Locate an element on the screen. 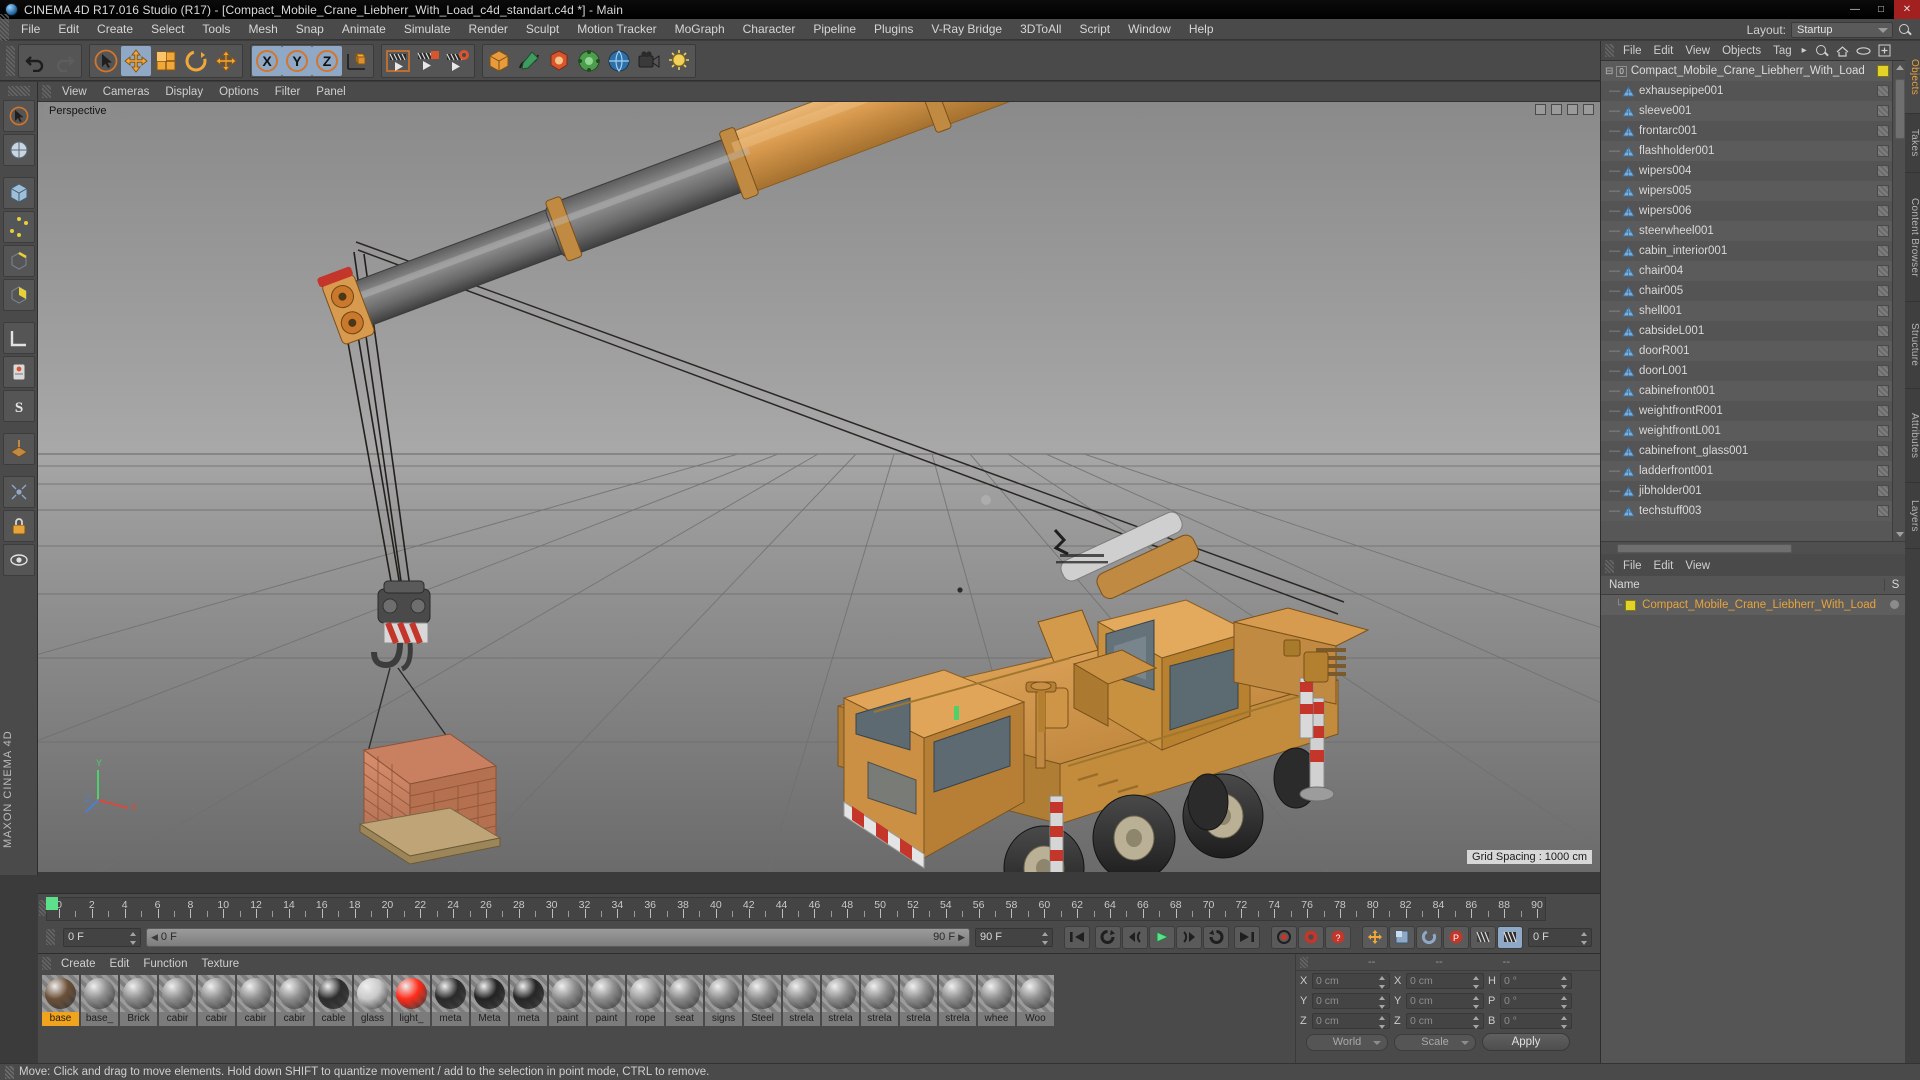 The image size is (1920, 1080). coordinate-system-dropdown: World is located at coordinates (1347, 1042).